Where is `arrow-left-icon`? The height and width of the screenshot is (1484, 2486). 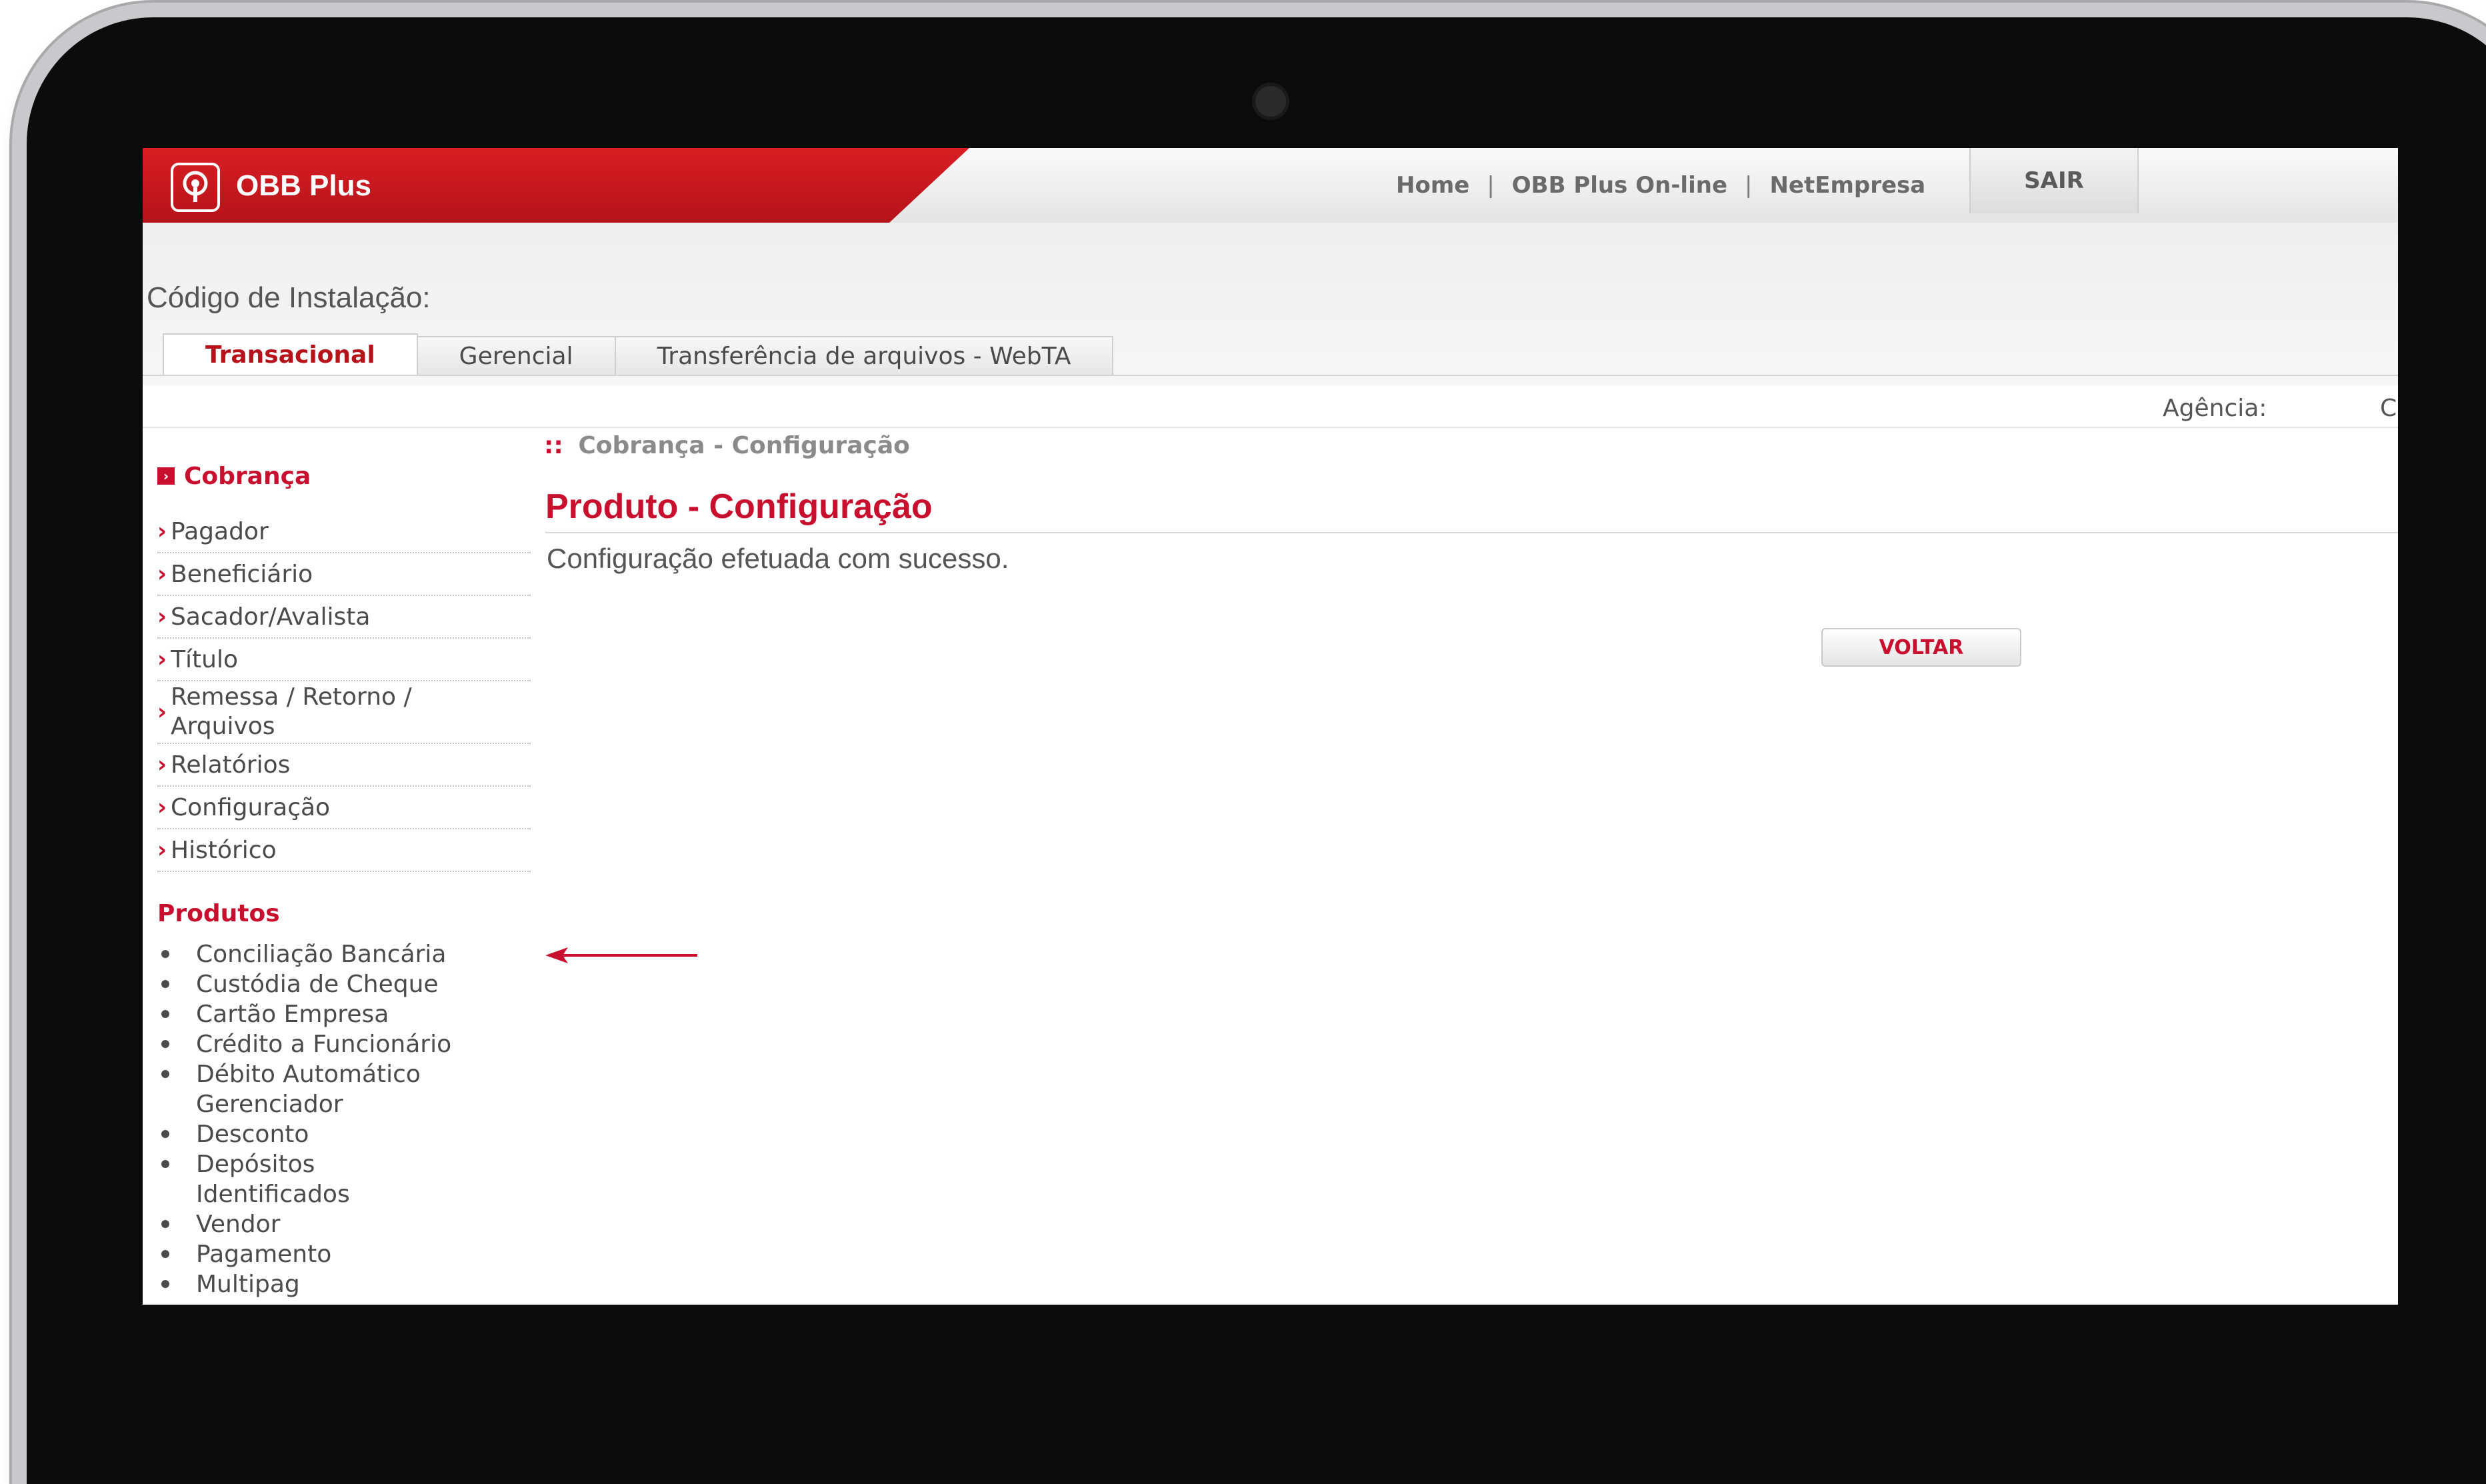
arrow-left-icon is located at coordinates (621, 955).